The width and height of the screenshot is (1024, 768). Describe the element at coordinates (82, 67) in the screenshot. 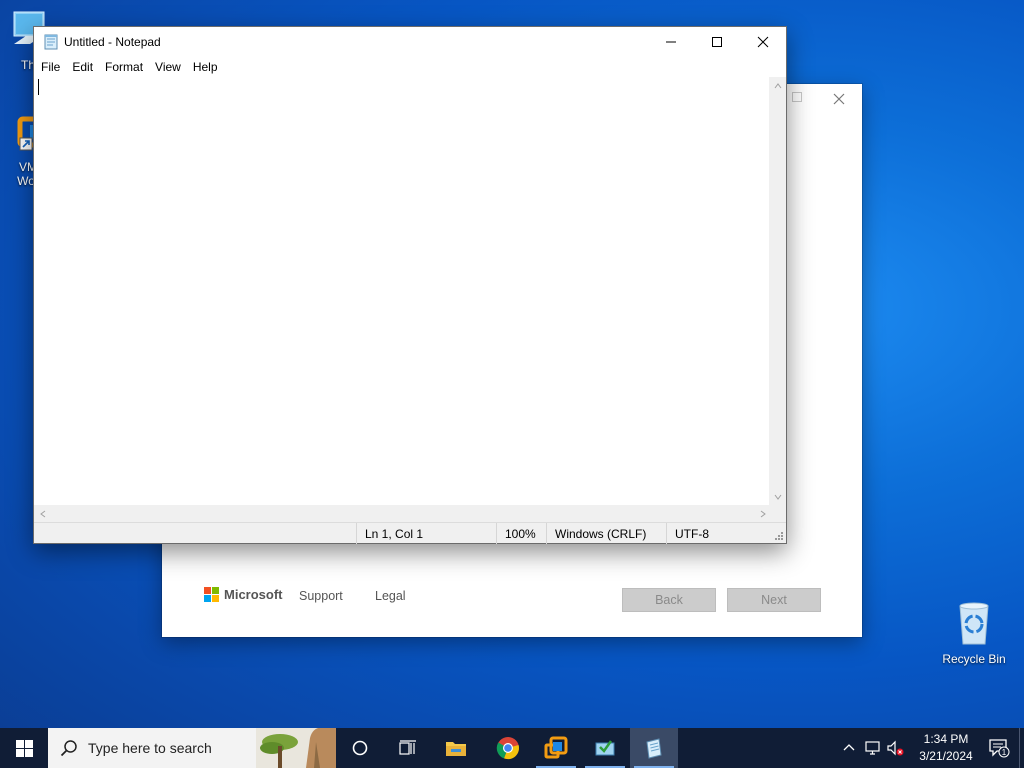

I see `menu-edit: Edit` at that location.